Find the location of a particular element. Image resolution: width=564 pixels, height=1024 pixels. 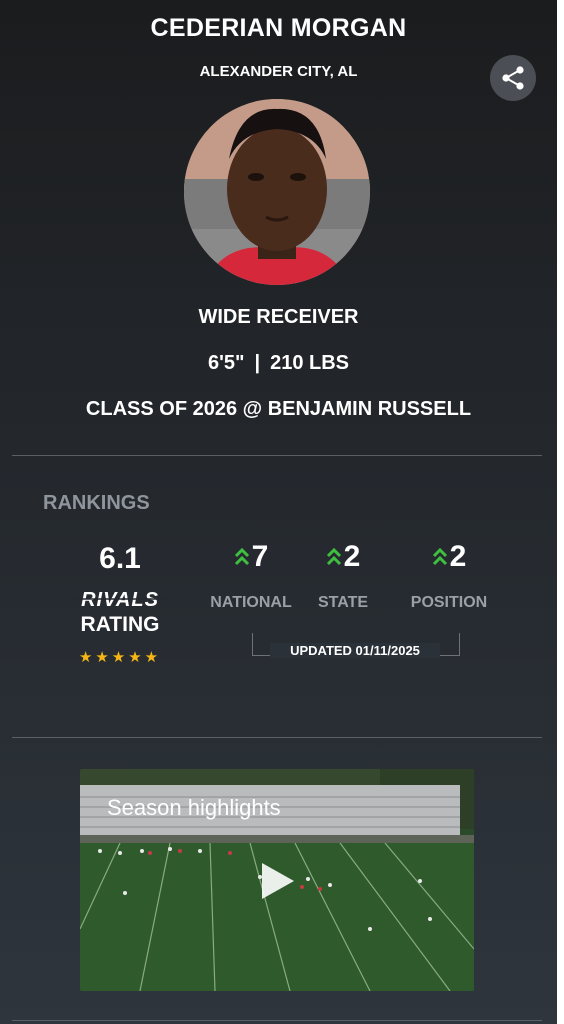

player-weight: 210 LBS is located at coordinates (310, 363).